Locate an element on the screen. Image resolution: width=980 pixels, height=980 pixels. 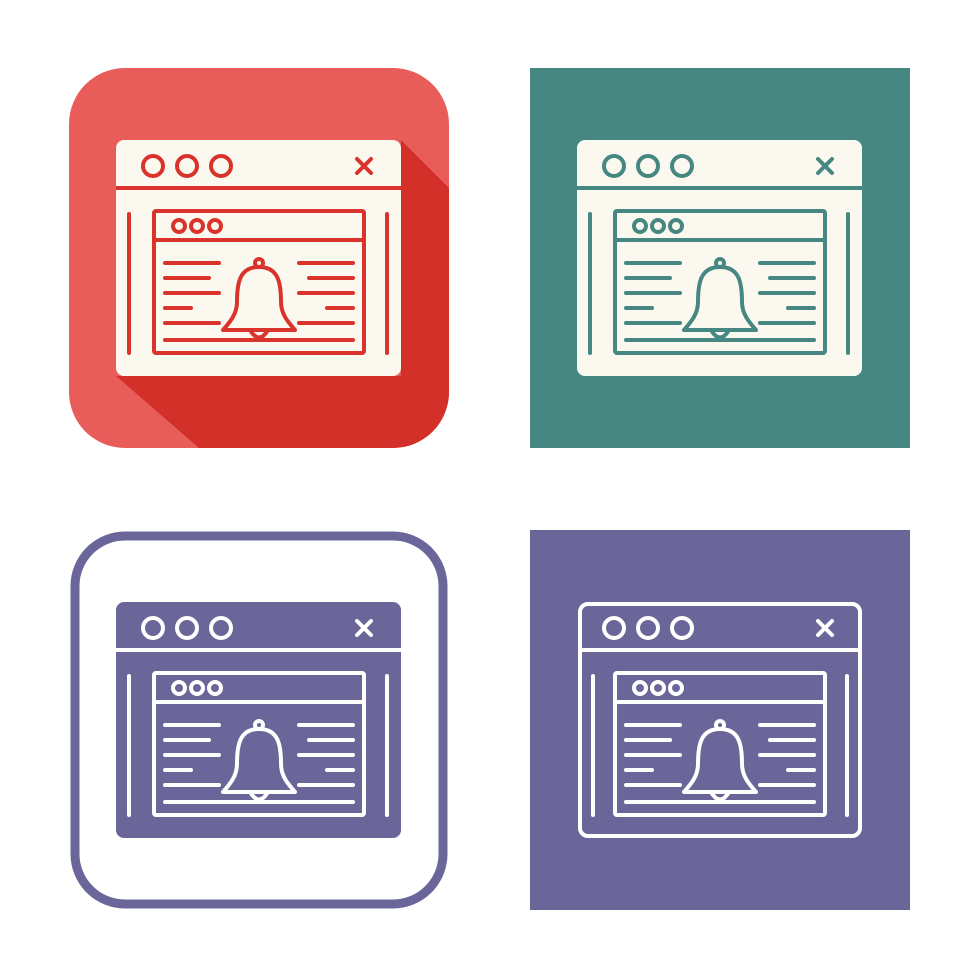
browser-notification-bell-icon is located at coordinates (259, 720).